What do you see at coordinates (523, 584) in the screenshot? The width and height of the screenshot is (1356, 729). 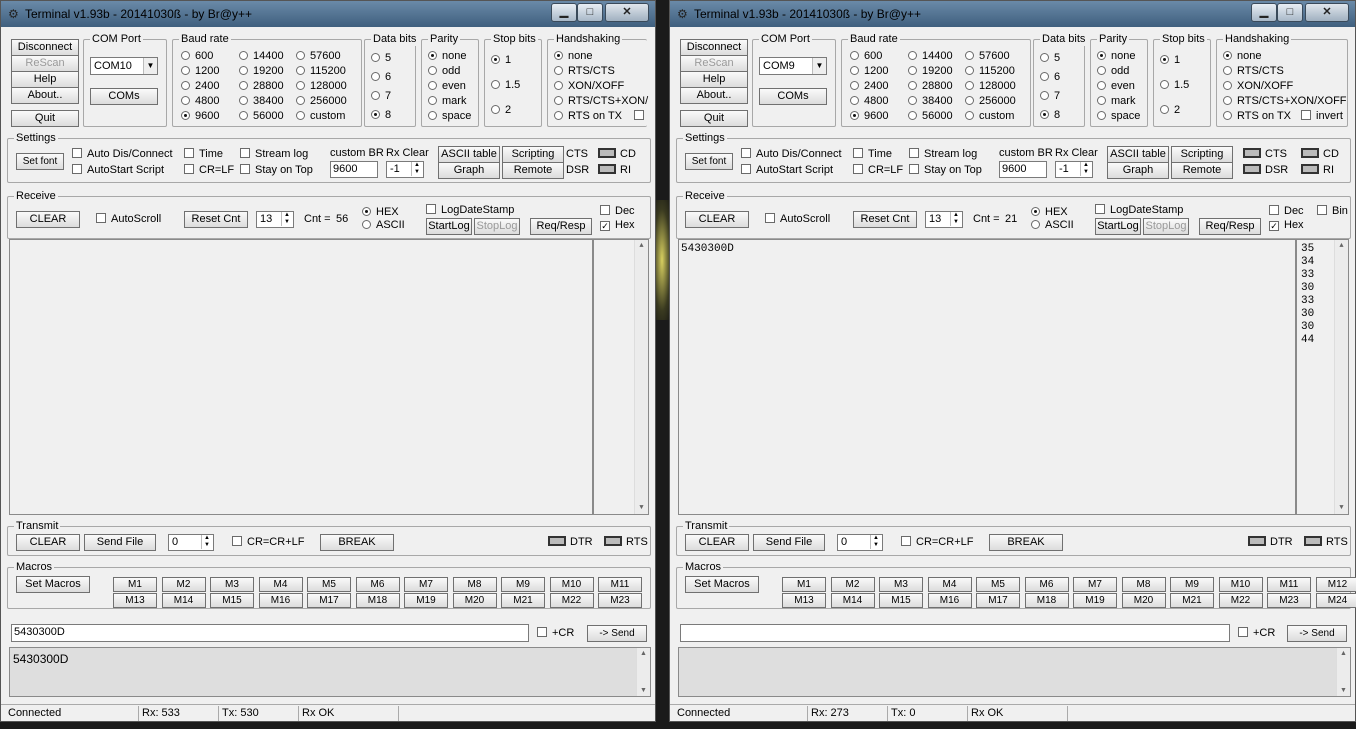 I see `macro-button: M9` at bounding box center [523, 584].